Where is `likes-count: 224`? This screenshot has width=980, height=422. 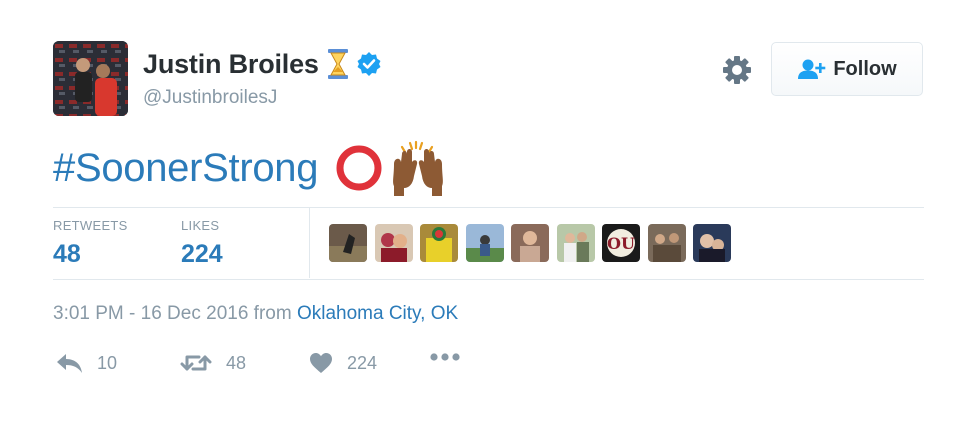
likes-count: 224 is located at coordinates (202, 254).